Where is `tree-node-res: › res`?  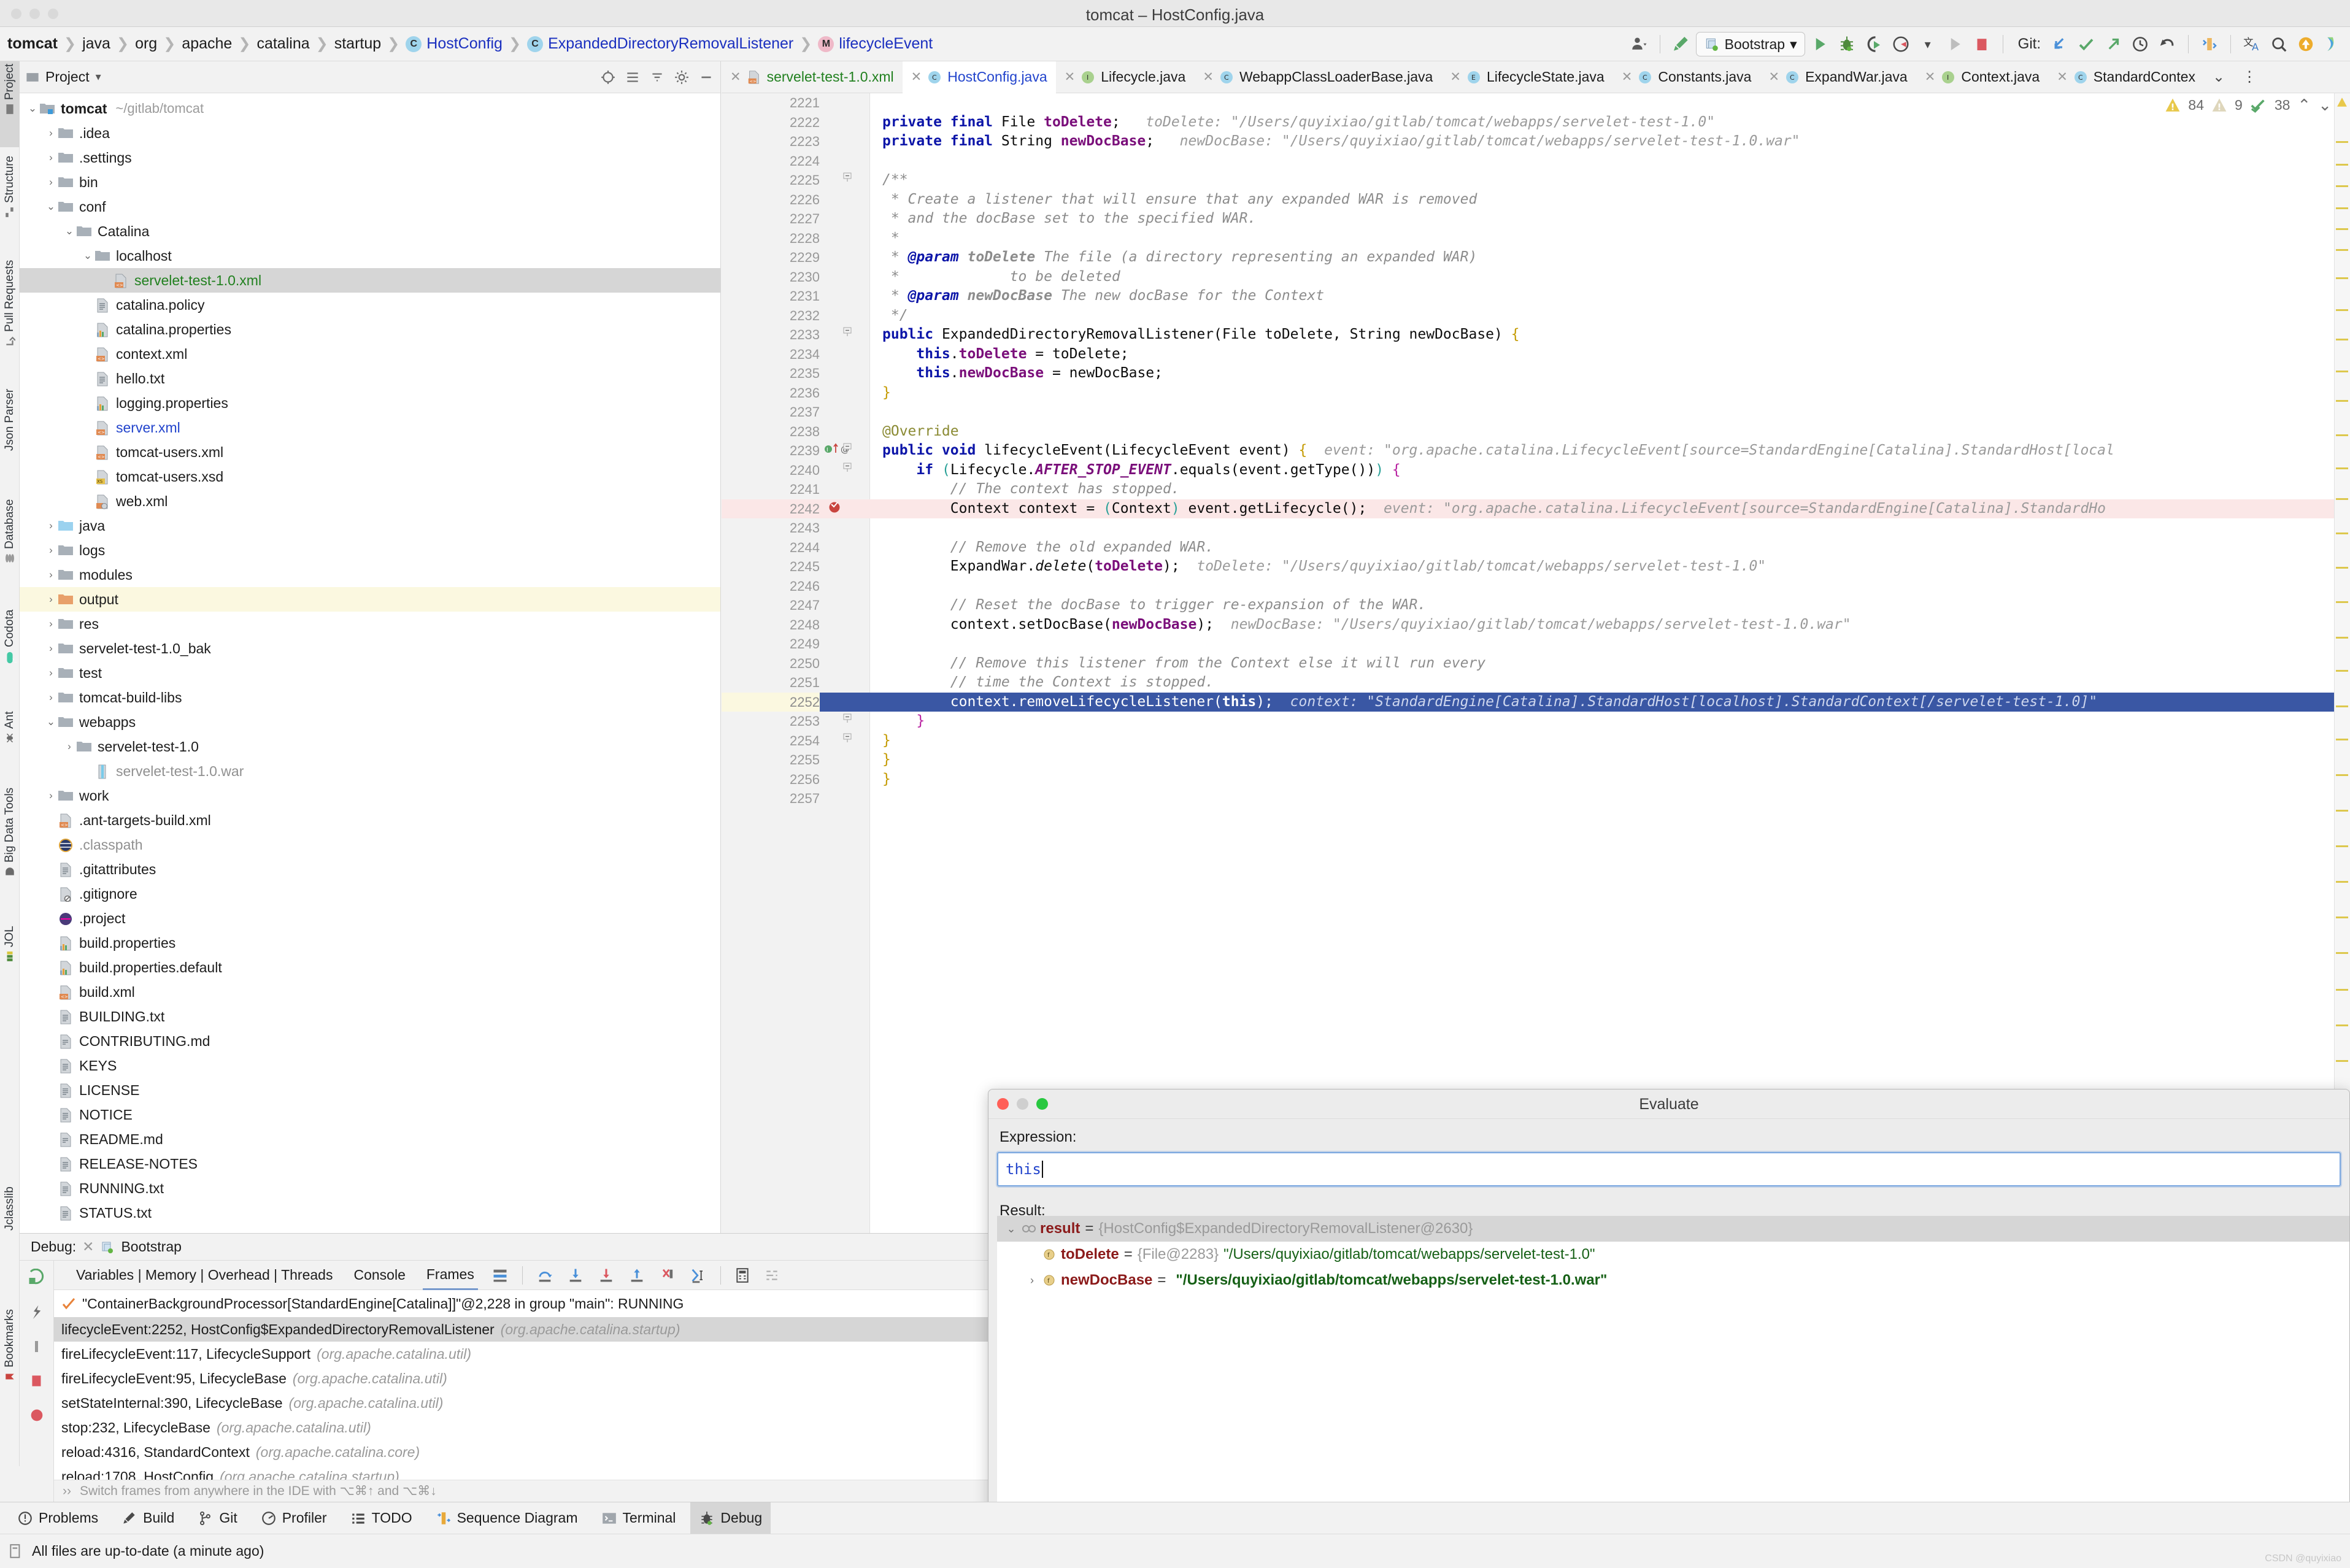 tree-node-res: › res is located at coordinates (370, 624).